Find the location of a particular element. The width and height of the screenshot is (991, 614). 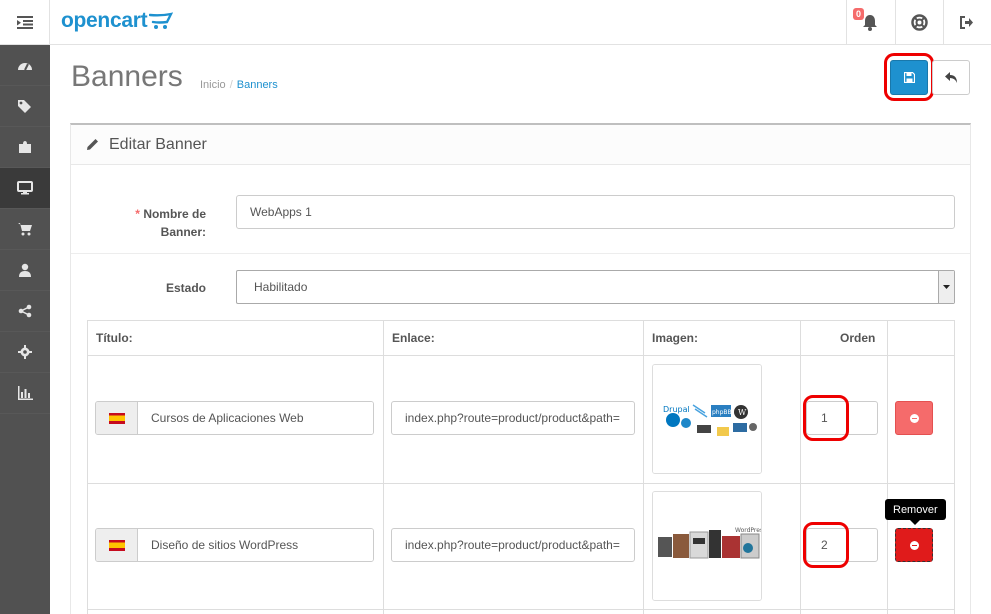

svg-text: phpBB is located at coordinates (722, 412).